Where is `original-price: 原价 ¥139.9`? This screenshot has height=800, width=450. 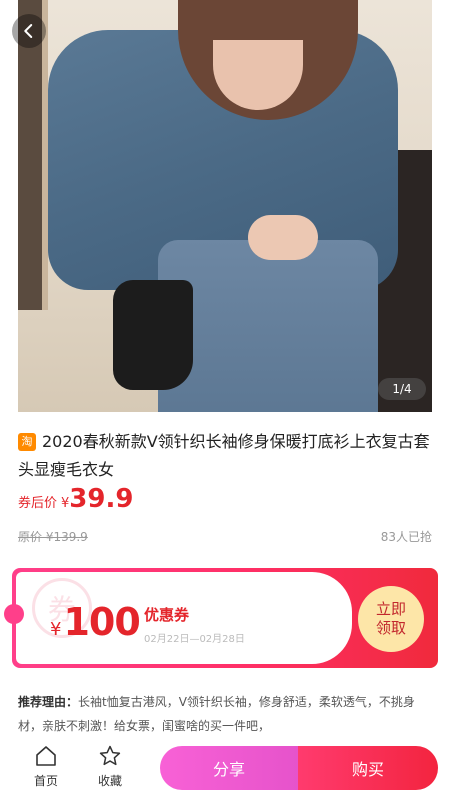
original-price: 原价 ¥139.9 is located at coordinates (53, 537).